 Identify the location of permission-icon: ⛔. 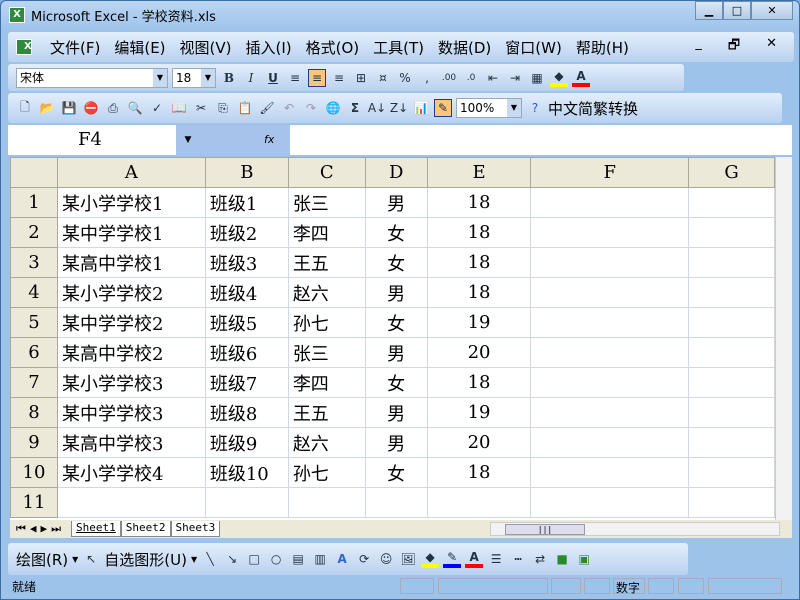
(91, 108).